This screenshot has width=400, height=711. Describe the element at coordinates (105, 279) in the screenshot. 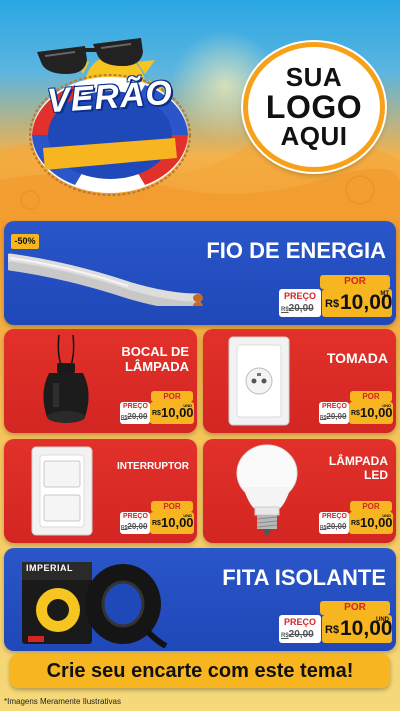

I see `wire-image` at that location.